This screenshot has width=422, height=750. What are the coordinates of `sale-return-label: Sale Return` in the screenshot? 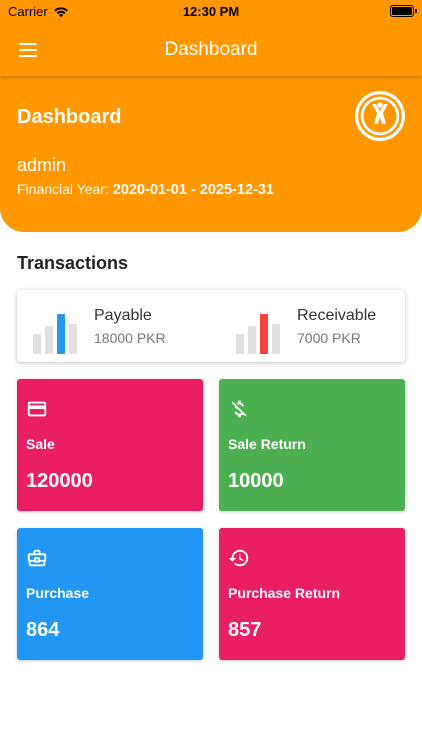 It's located at (267, 444).